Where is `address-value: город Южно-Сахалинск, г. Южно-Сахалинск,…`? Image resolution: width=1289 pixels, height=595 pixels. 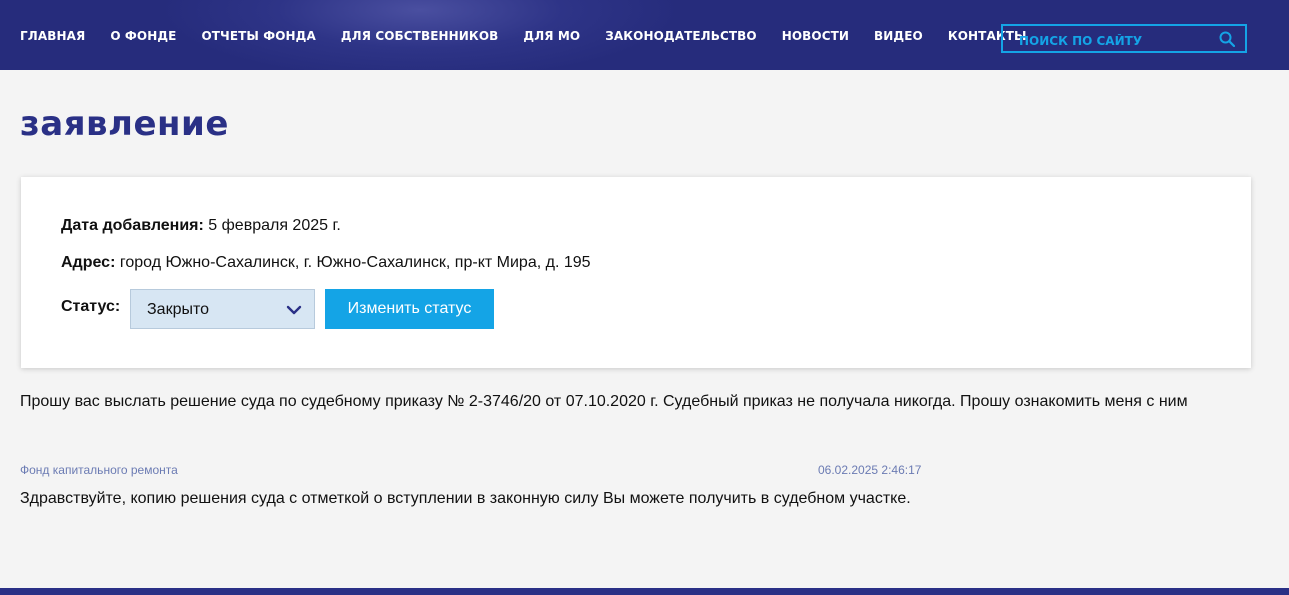 address-value: город Южно-Сахалинск, г. Южно-Сахалинск,… is located at coordinates (355, 262).